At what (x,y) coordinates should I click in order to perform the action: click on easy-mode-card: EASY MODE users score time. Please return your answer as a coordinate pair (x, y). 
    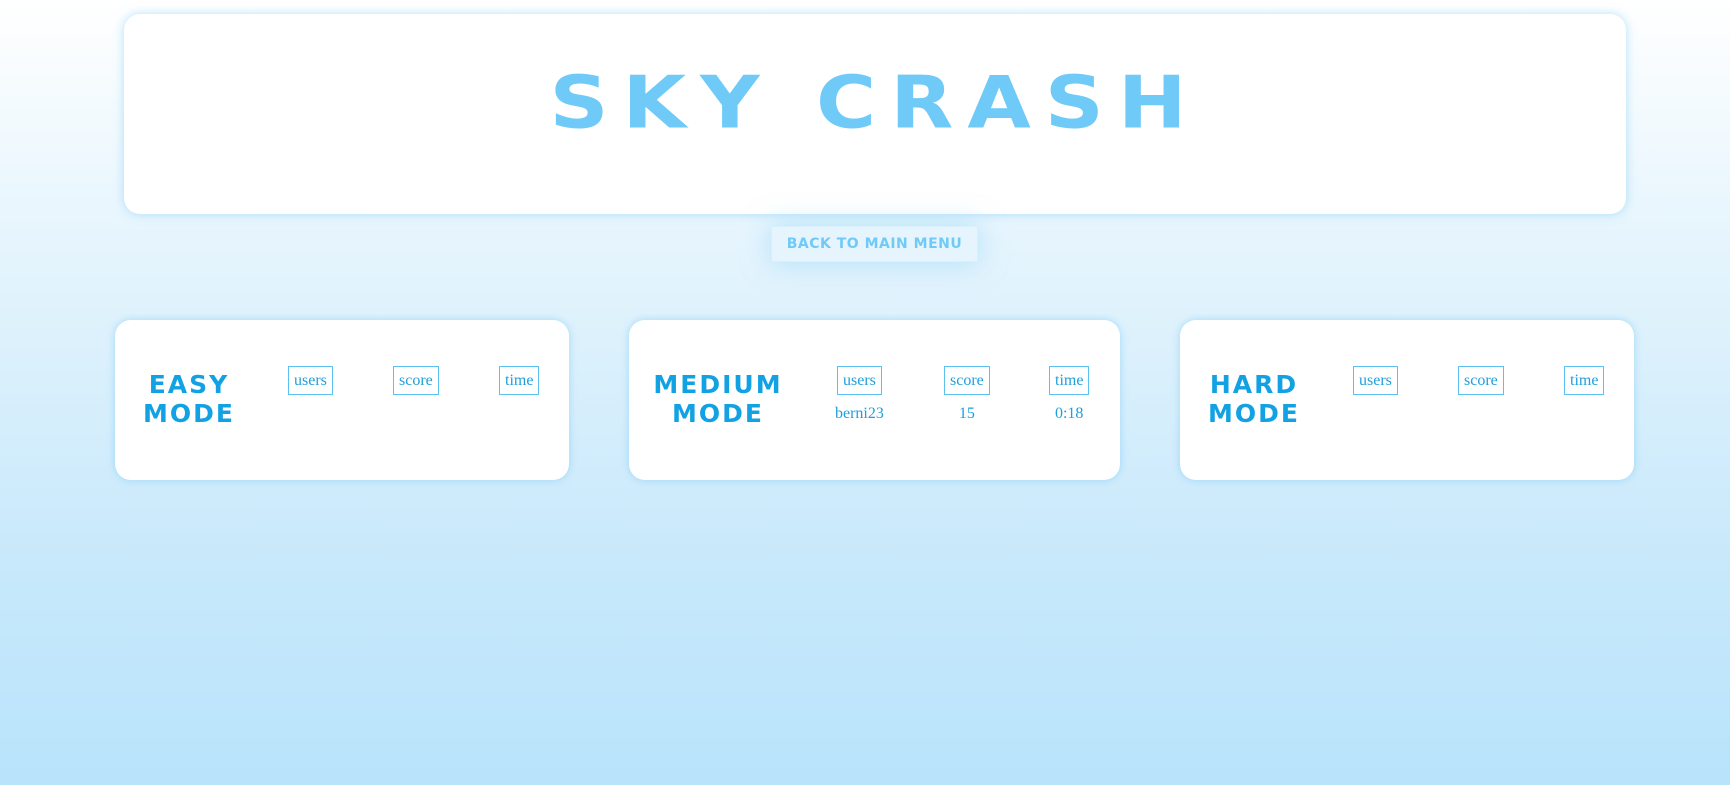
    Looking at the image, I should click on (342, 400).